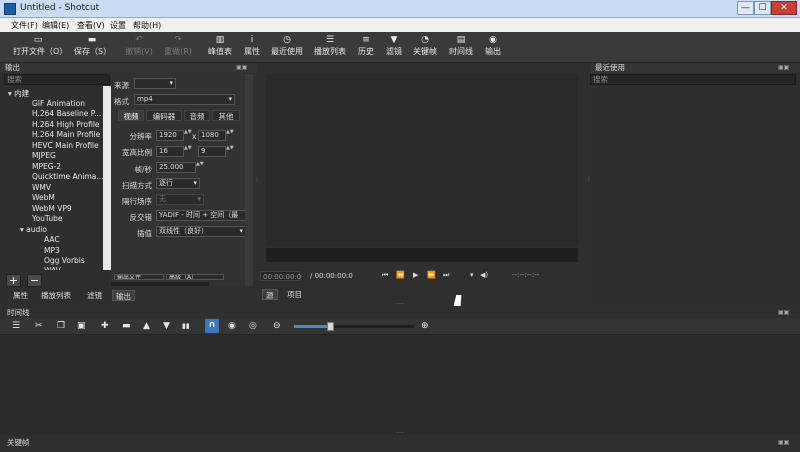 The width and height of the screenshot is (800, 452). What do you see at coordinates (425, 326) in the screenshot?
I see `zoom-in-icon: ⊕` at bounding box center [425, 326].